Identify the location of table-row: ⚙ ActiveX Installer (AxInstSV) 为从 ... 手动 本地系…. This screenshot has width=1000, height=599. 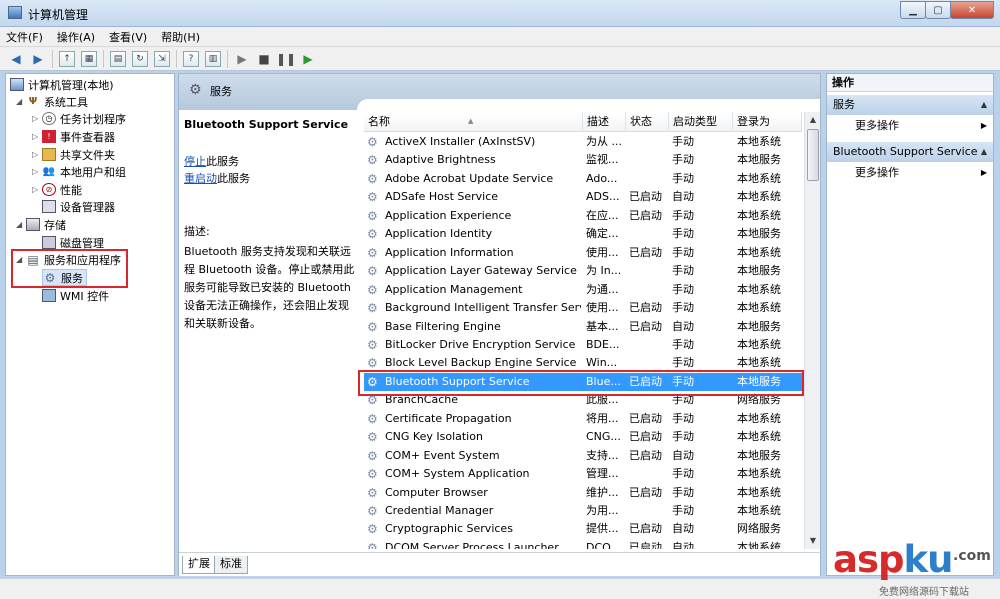
(583, 142).